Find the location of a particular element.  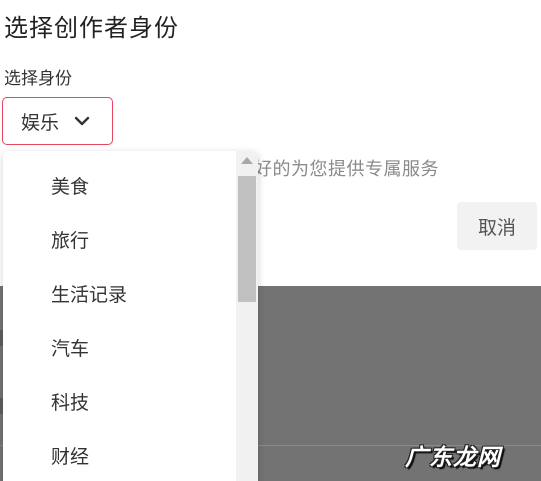

dropdown-option-life-record: 生活记录 is located at coordinates (118, 295).